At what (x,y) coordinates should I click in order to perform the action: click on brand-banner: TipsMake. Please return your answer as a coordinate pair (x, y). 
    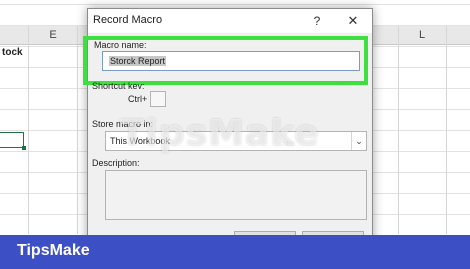
    Looking at the image, I should click on (235, 252).